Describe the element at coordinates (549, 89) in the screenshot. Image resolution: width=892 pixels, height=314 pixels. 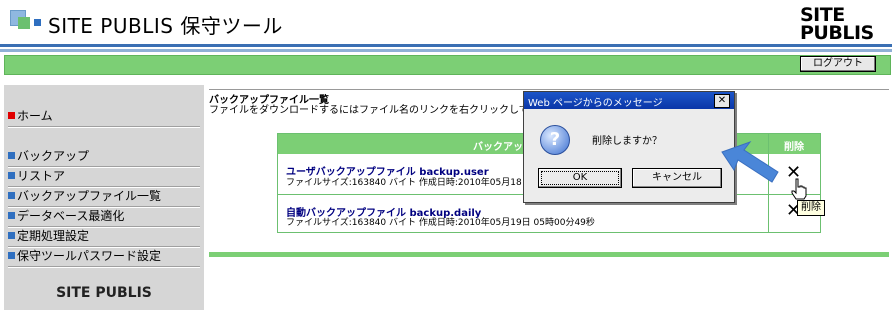
I see `main-divider` at that location.